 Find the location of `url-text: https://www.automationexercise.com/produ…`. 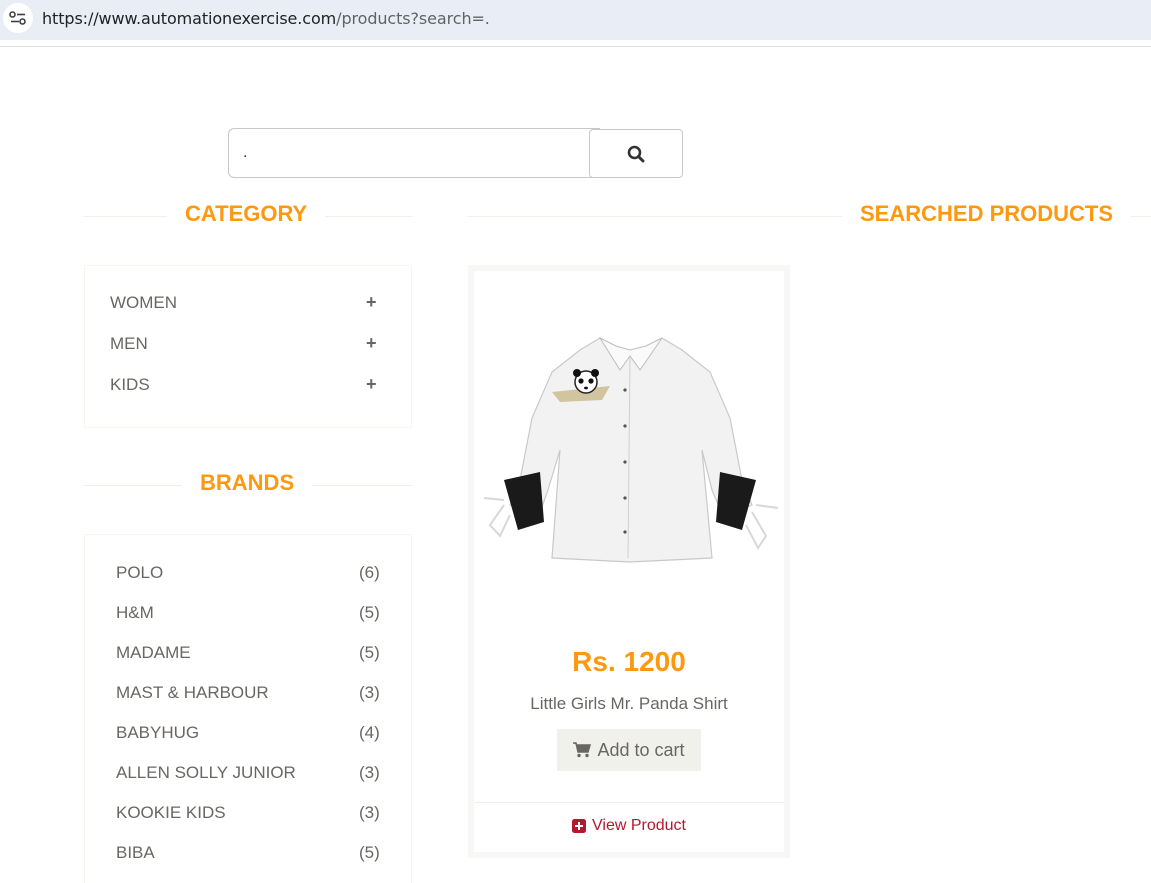

url-text: https://www.automationexercise.com/produ… is located at coordinates (266, 18).